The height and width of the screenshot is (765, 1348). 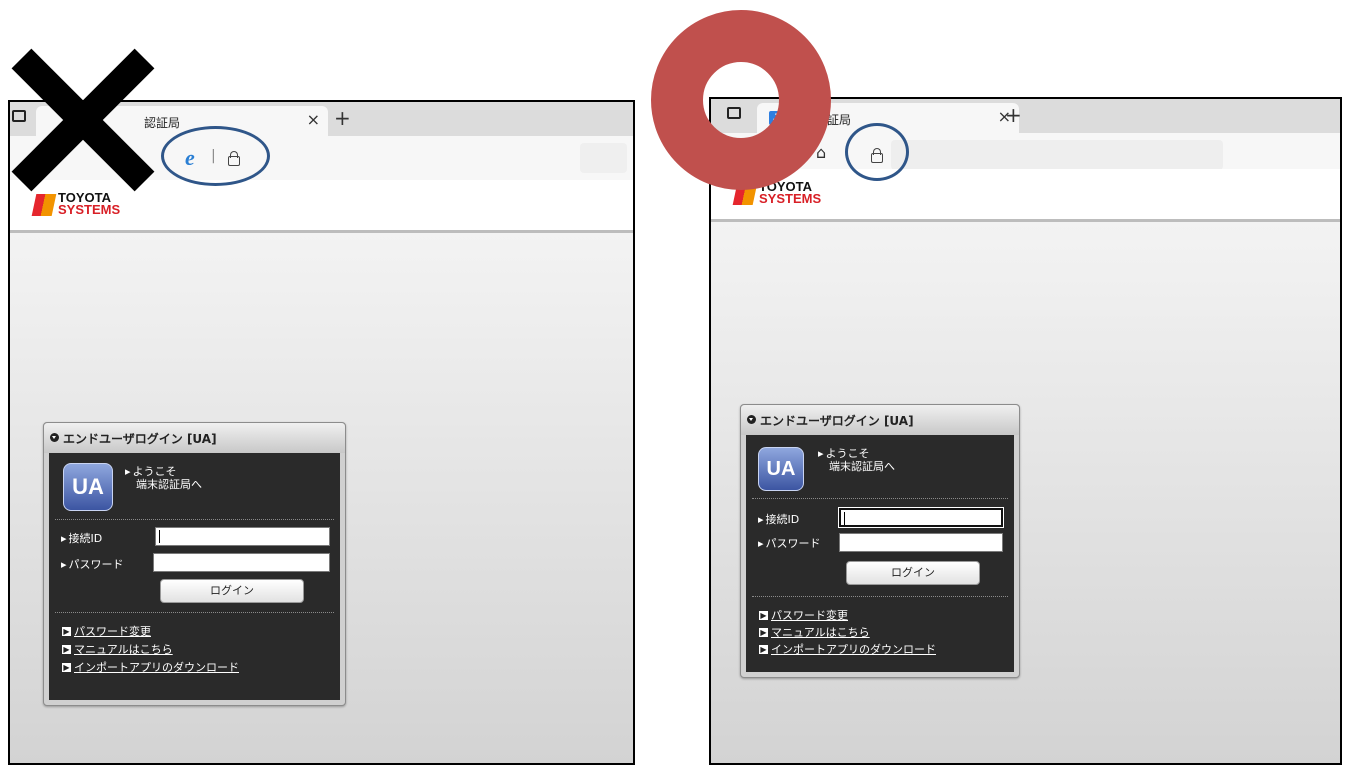 What do you see at coordinates (839, 120) in the screenshot?
I see `tab-title: 証局` at bounding box center [839, 120].